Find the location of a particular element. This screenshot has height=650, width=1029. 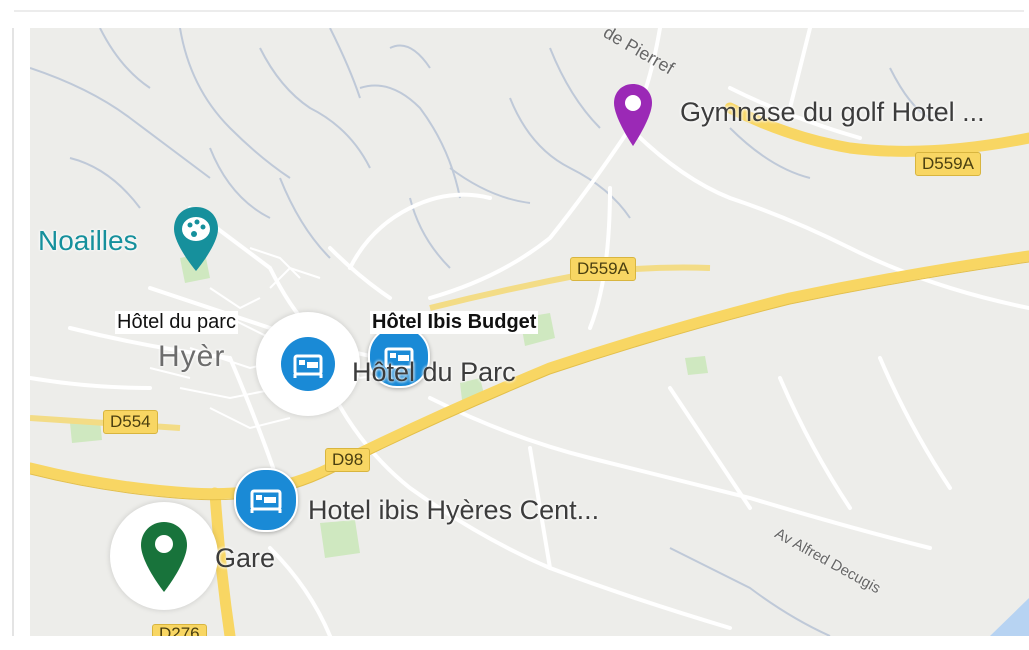

overlay-label-hotel-du-parc: Hôtel du parc is located at coordinates (176, 322).